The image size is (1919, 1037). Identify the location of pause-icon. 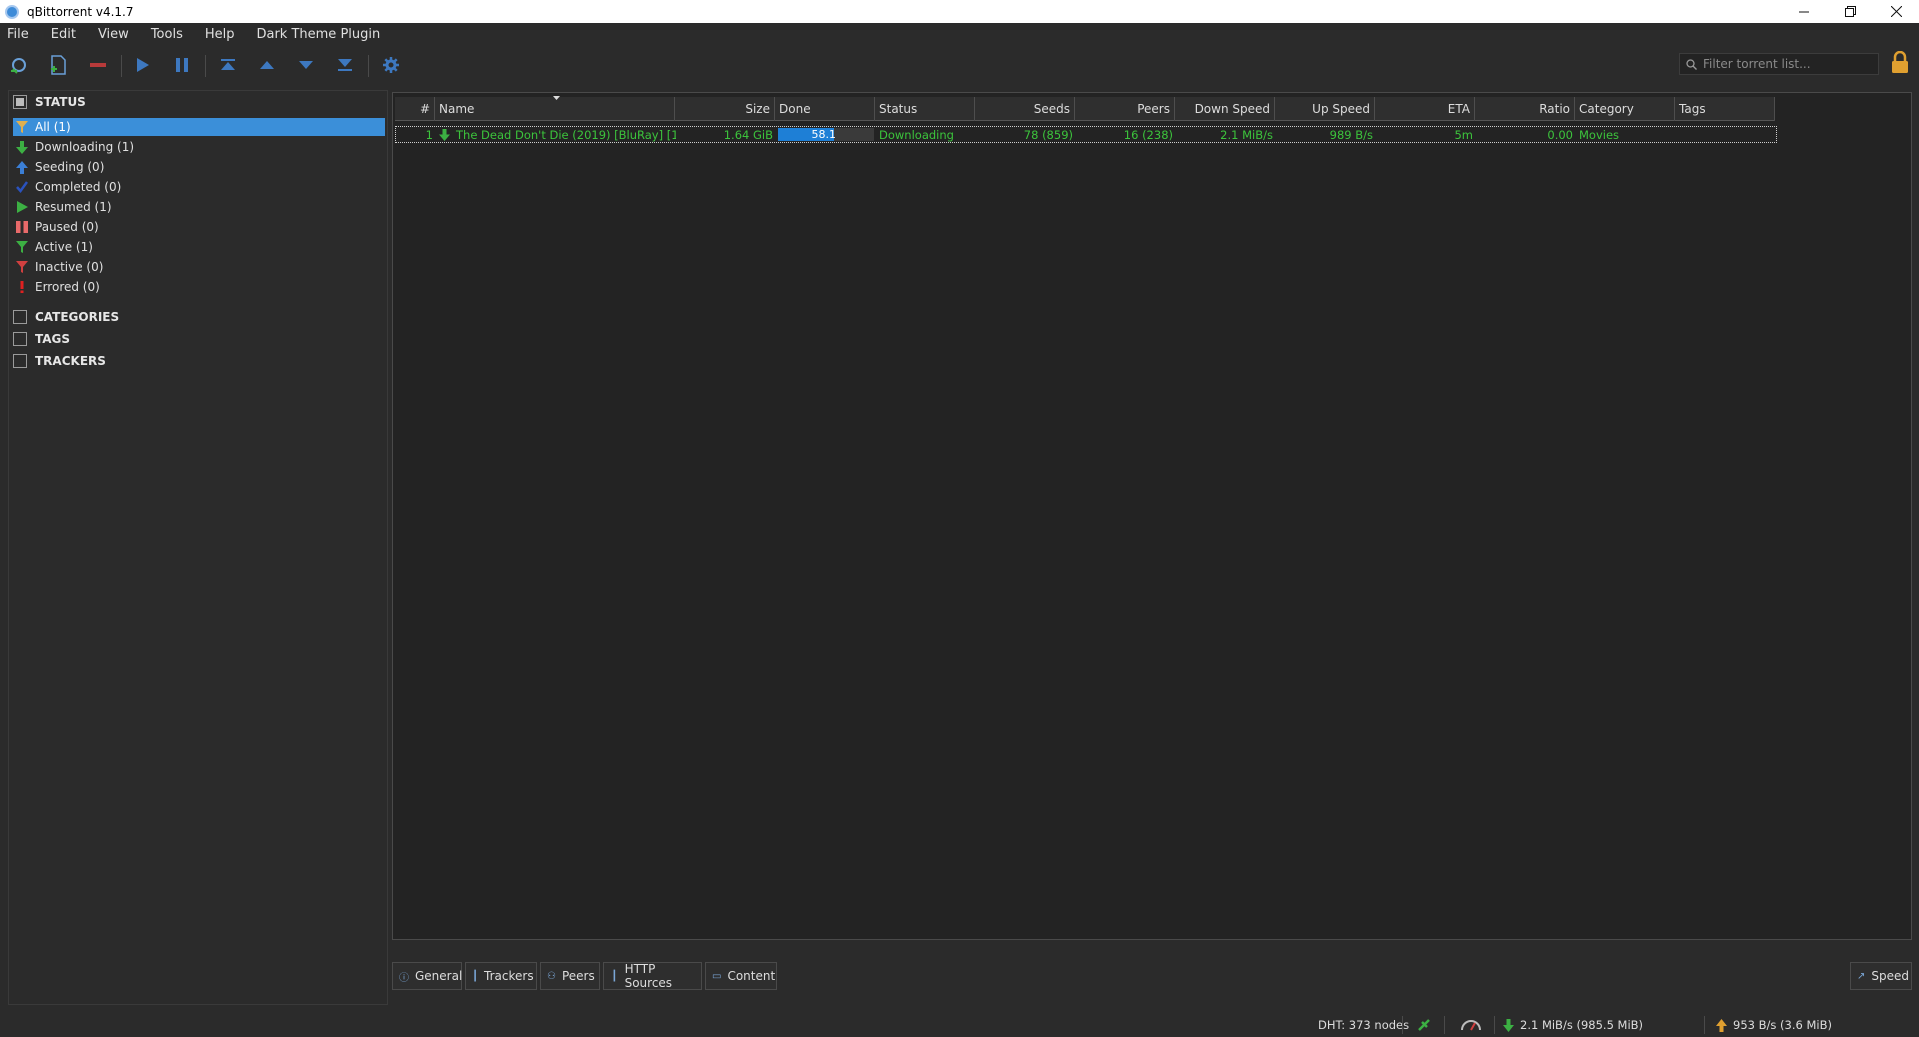
(182, 65).